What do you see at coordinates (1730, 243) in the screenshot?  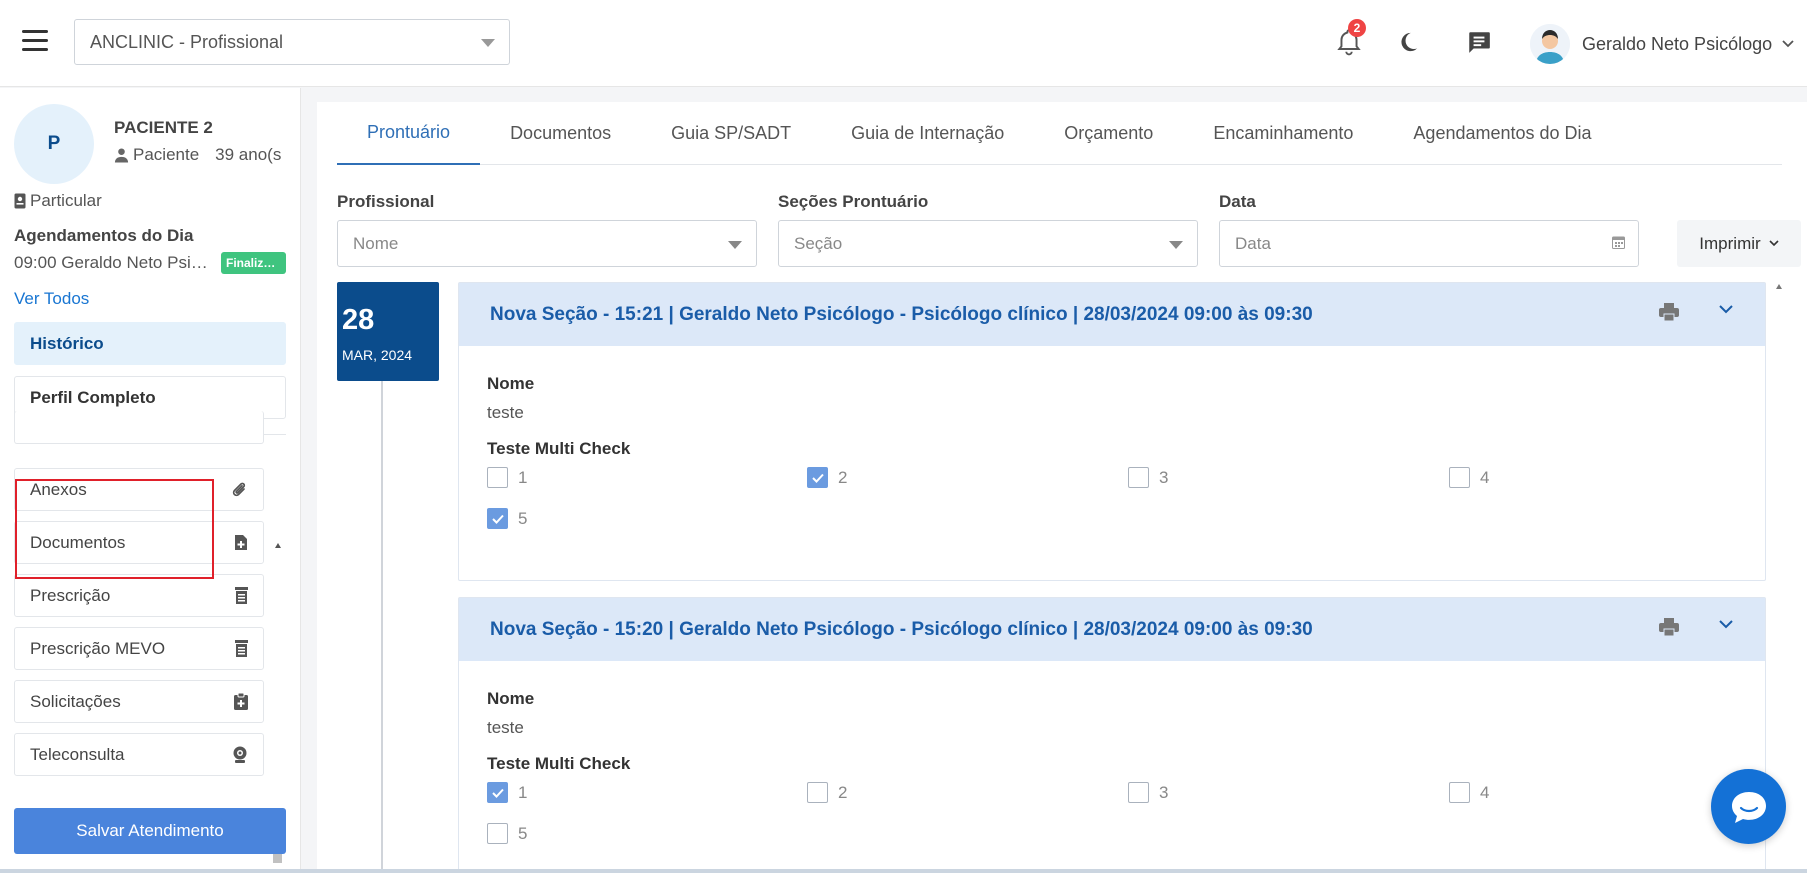 I see `print-button-label: Imprimir` at bounding box center [1730, 243].